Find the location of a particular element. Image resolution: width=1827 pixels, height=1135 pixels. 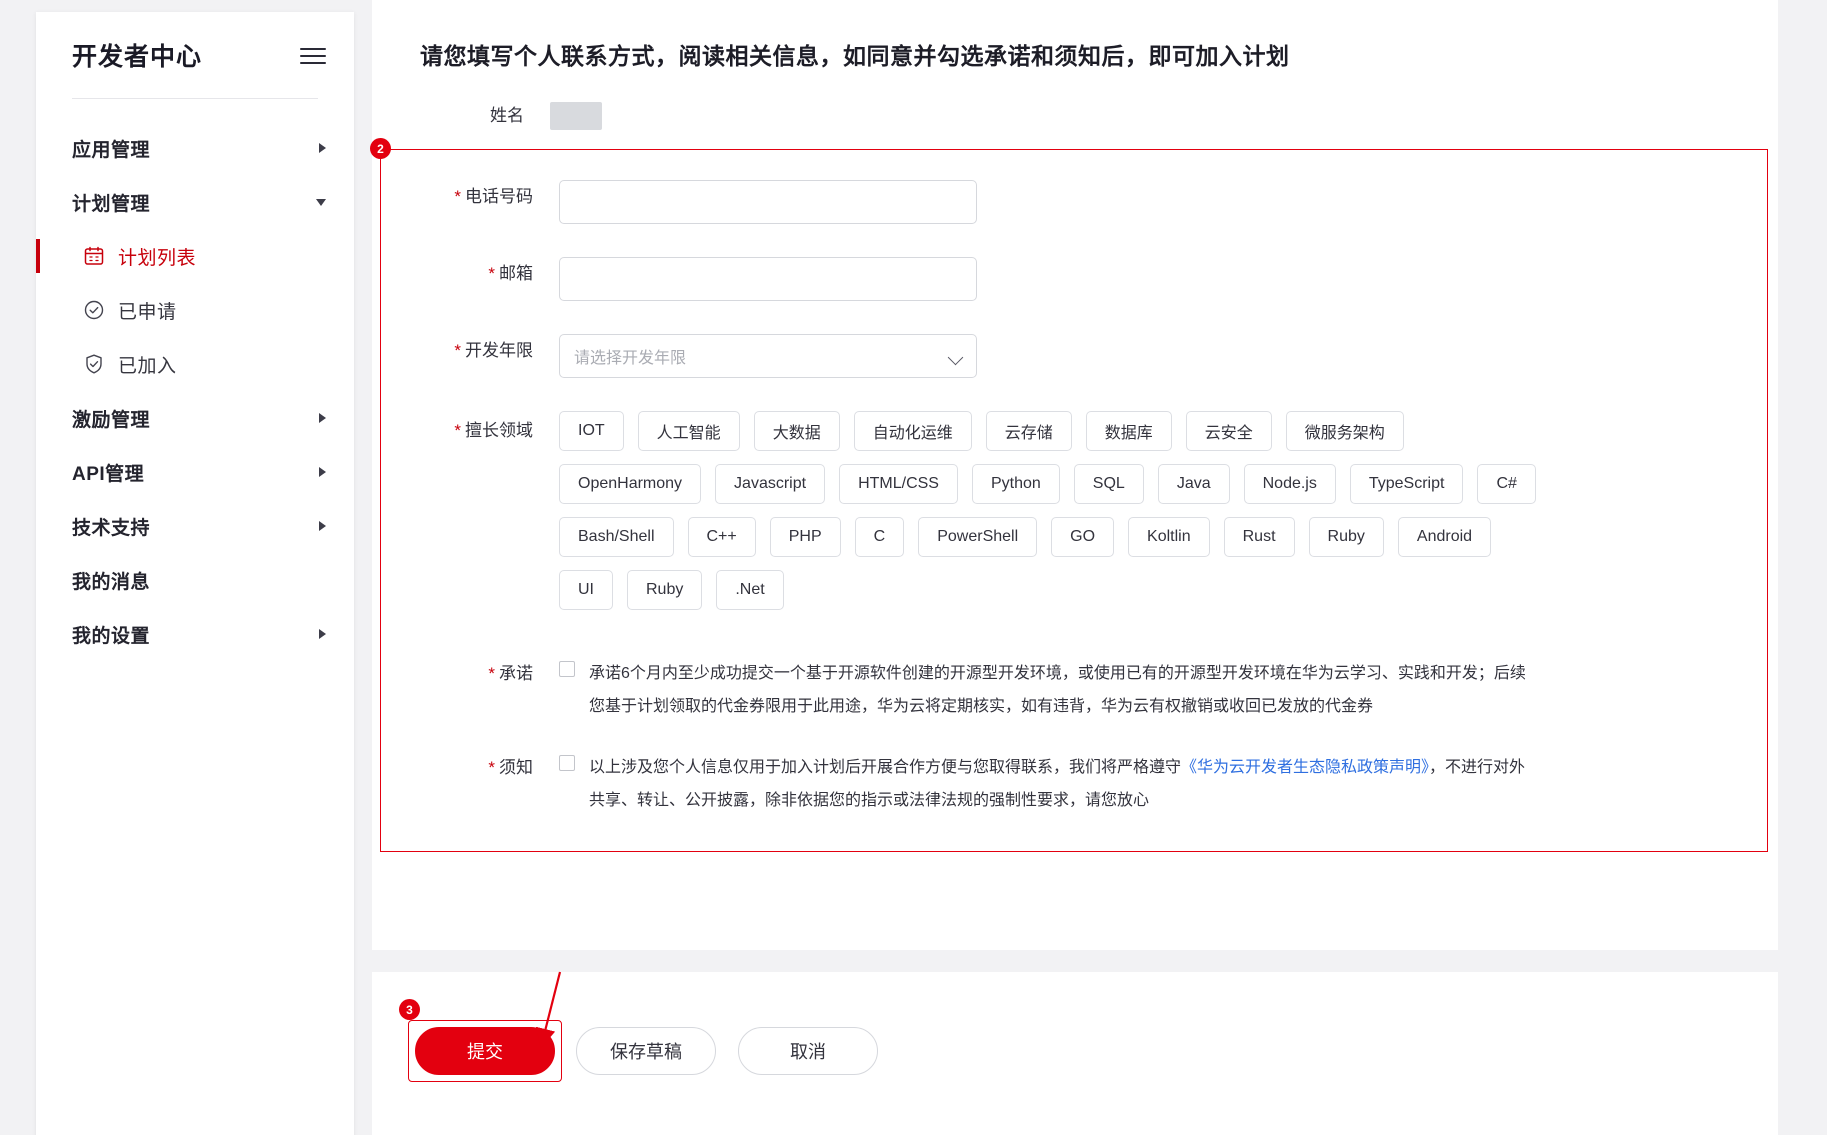

phone-input is located at coordinates (768, 202).